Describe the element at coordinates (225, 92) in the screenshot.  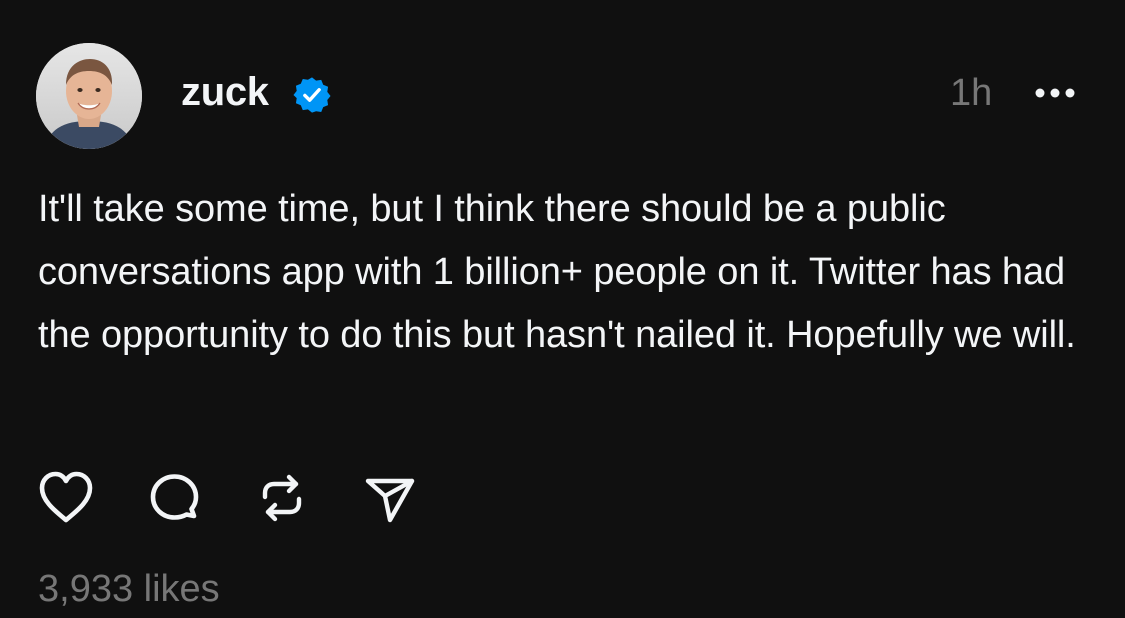
I see `username: zuck` at that location.